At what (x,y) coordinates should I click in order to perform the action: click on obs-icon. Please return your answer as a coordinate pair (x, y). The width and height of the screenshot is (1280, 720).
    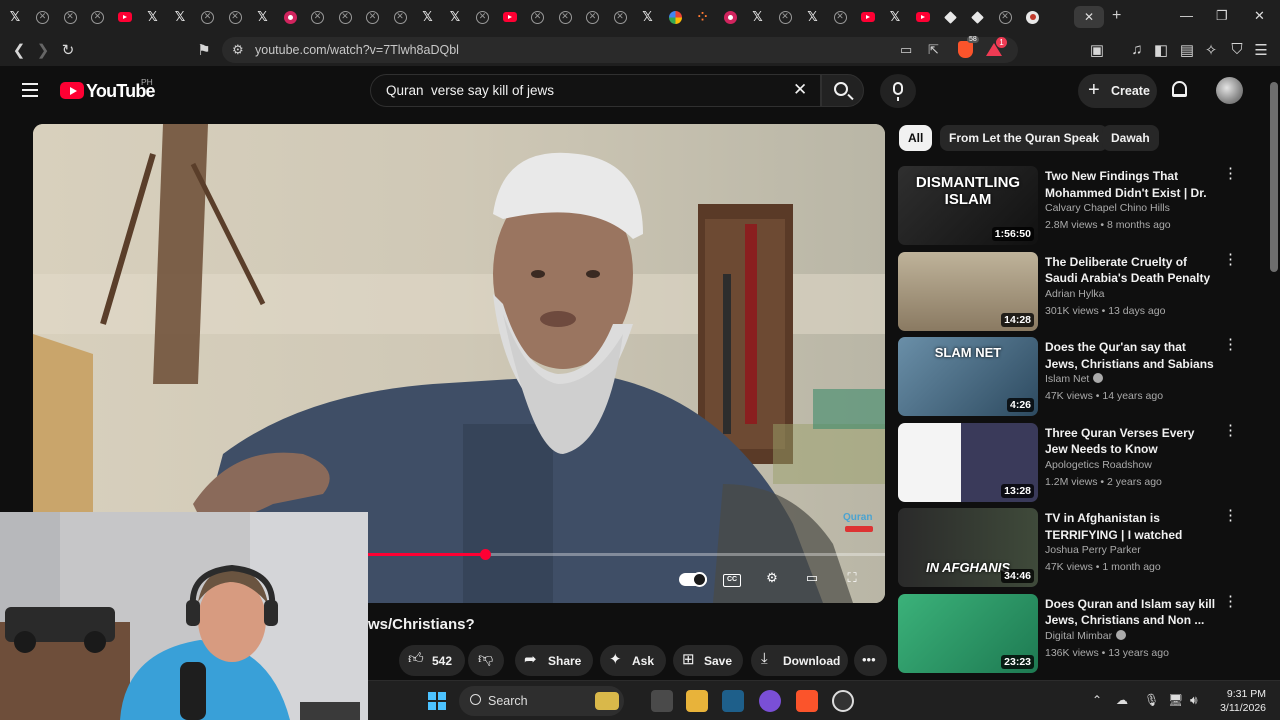
    Looking at the image, I should click on (843, 701).